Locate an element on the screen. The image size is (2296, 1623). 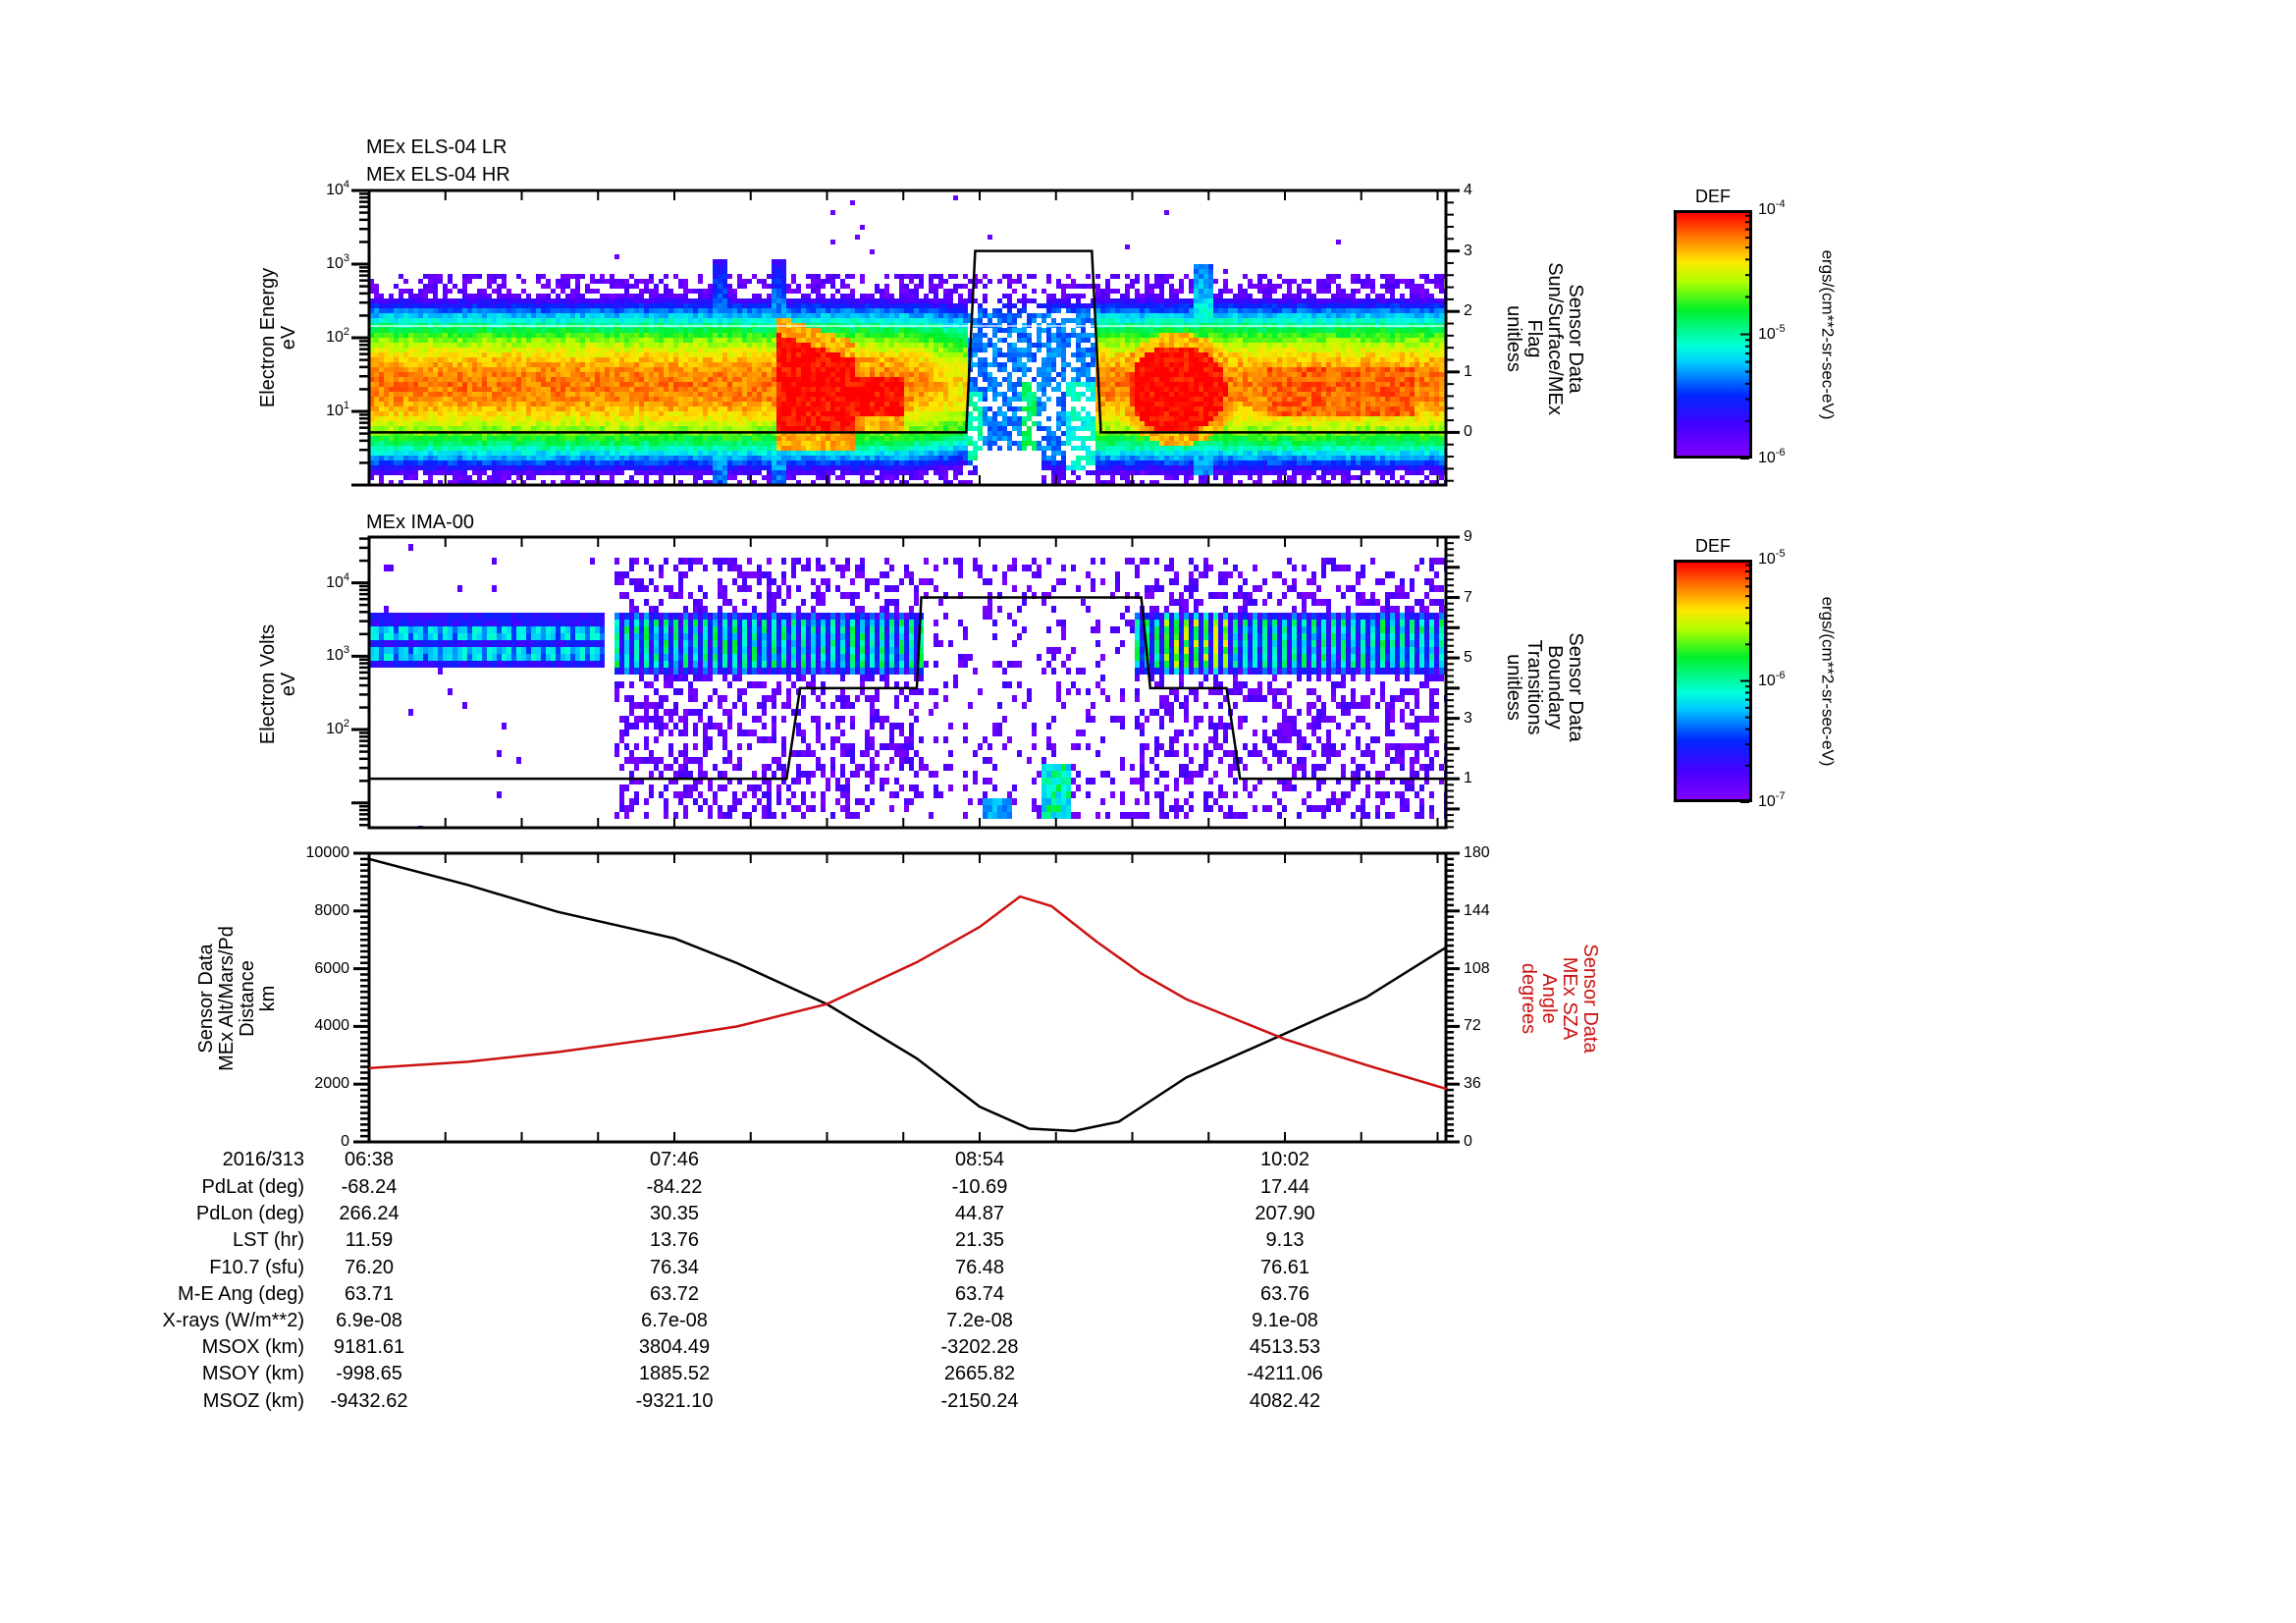
sza-line is located at coordinates (908, 992).